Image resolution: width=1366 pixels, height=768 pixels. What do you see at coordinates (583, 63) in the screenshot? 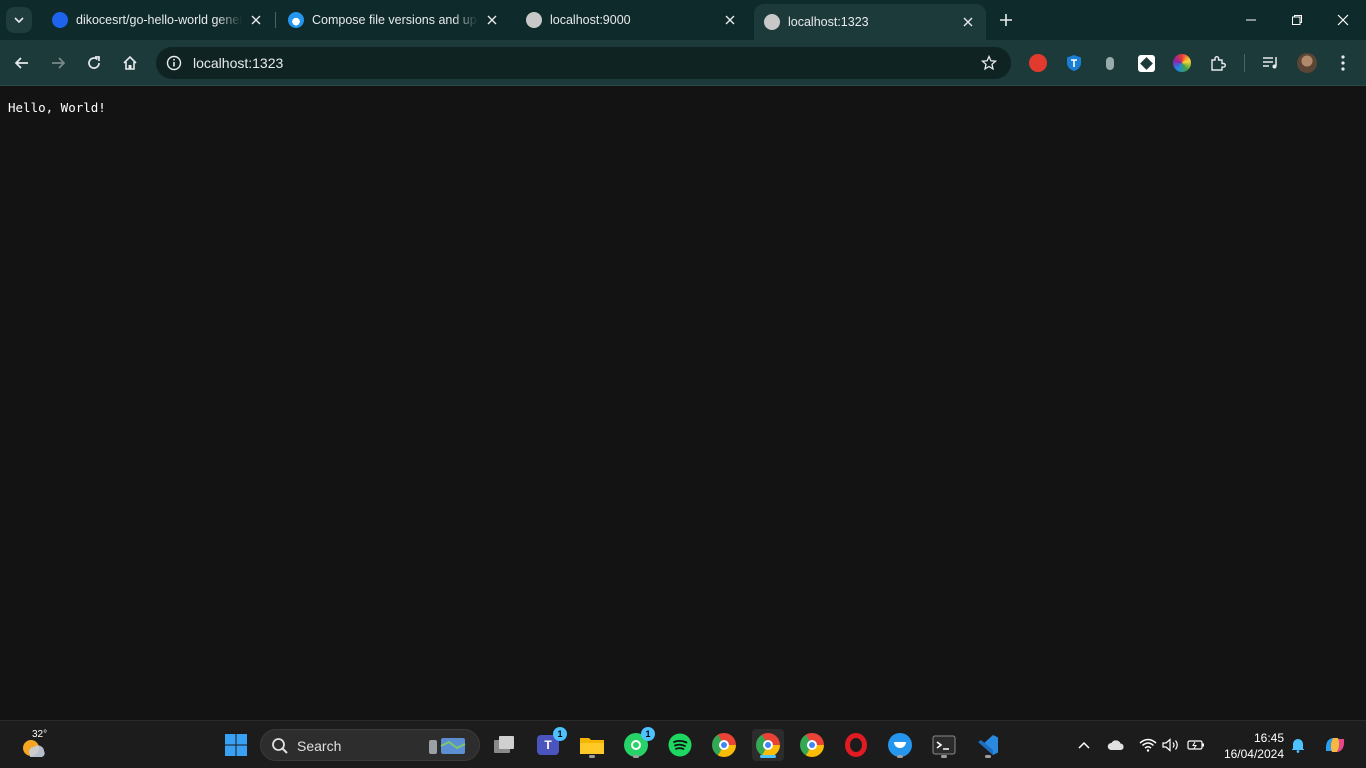
I see `address-bar: localhost:1323` at bounding box center [583, 63].